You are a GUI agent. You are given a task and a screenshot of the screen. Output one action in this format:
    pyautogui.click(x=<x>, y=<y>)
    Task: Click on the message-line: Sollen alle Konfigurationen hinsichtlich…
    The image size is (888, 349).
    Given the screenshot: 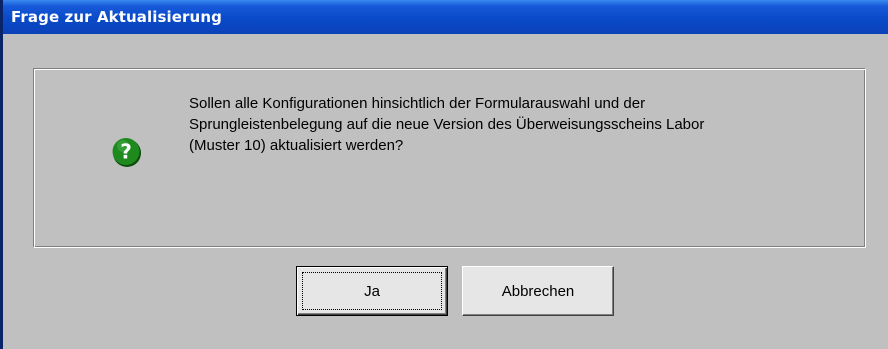 What is the action you would take?
    pyautogui.click(x=417, y=103)
    